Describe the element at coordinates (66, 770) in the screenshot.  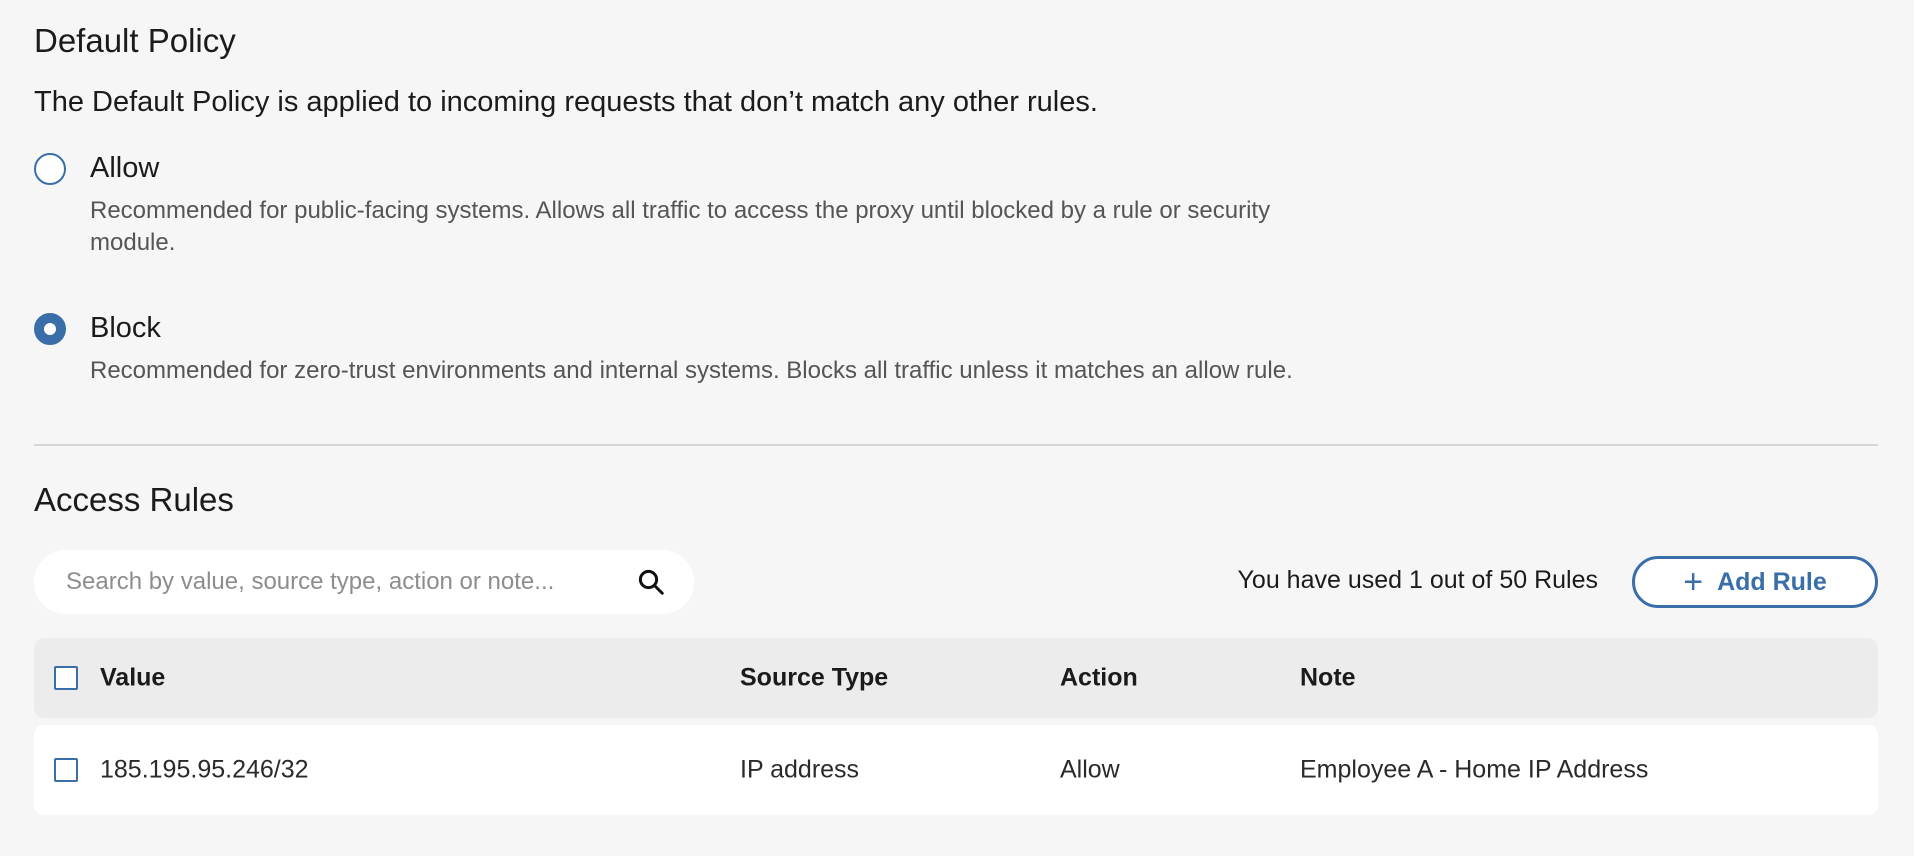
I see `row-checkbox` at that location.